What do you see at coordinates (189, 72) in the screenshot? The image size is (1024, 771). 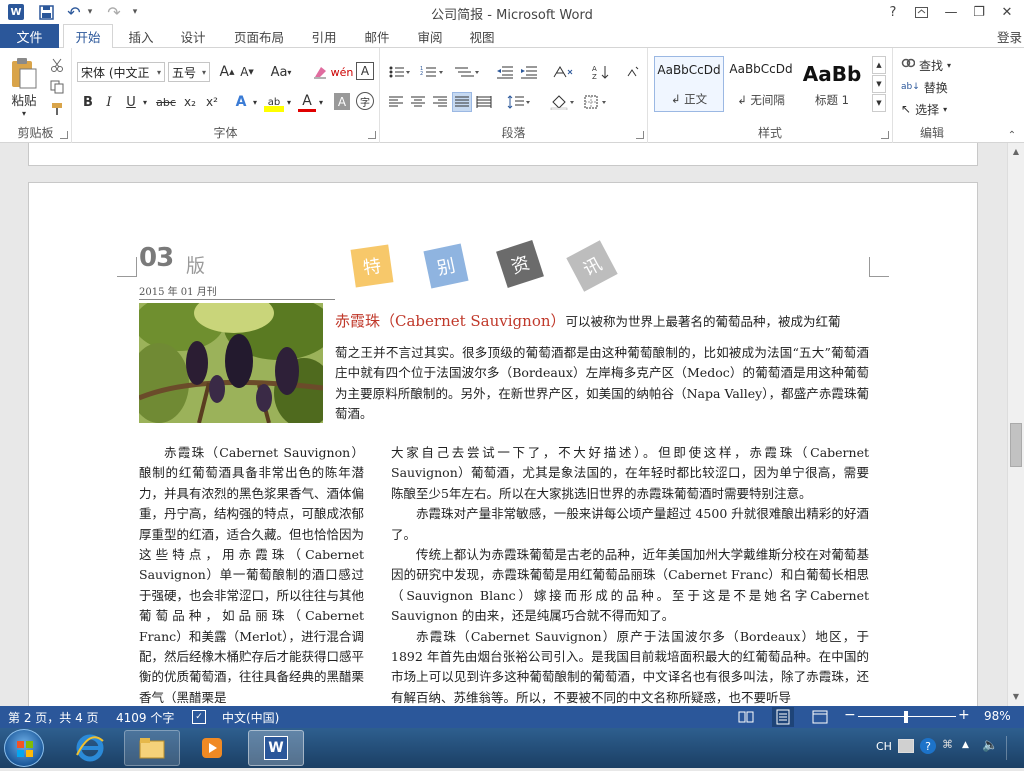 I see `font-size-combo: 五号 ▾` at bounding box center [189, 72].